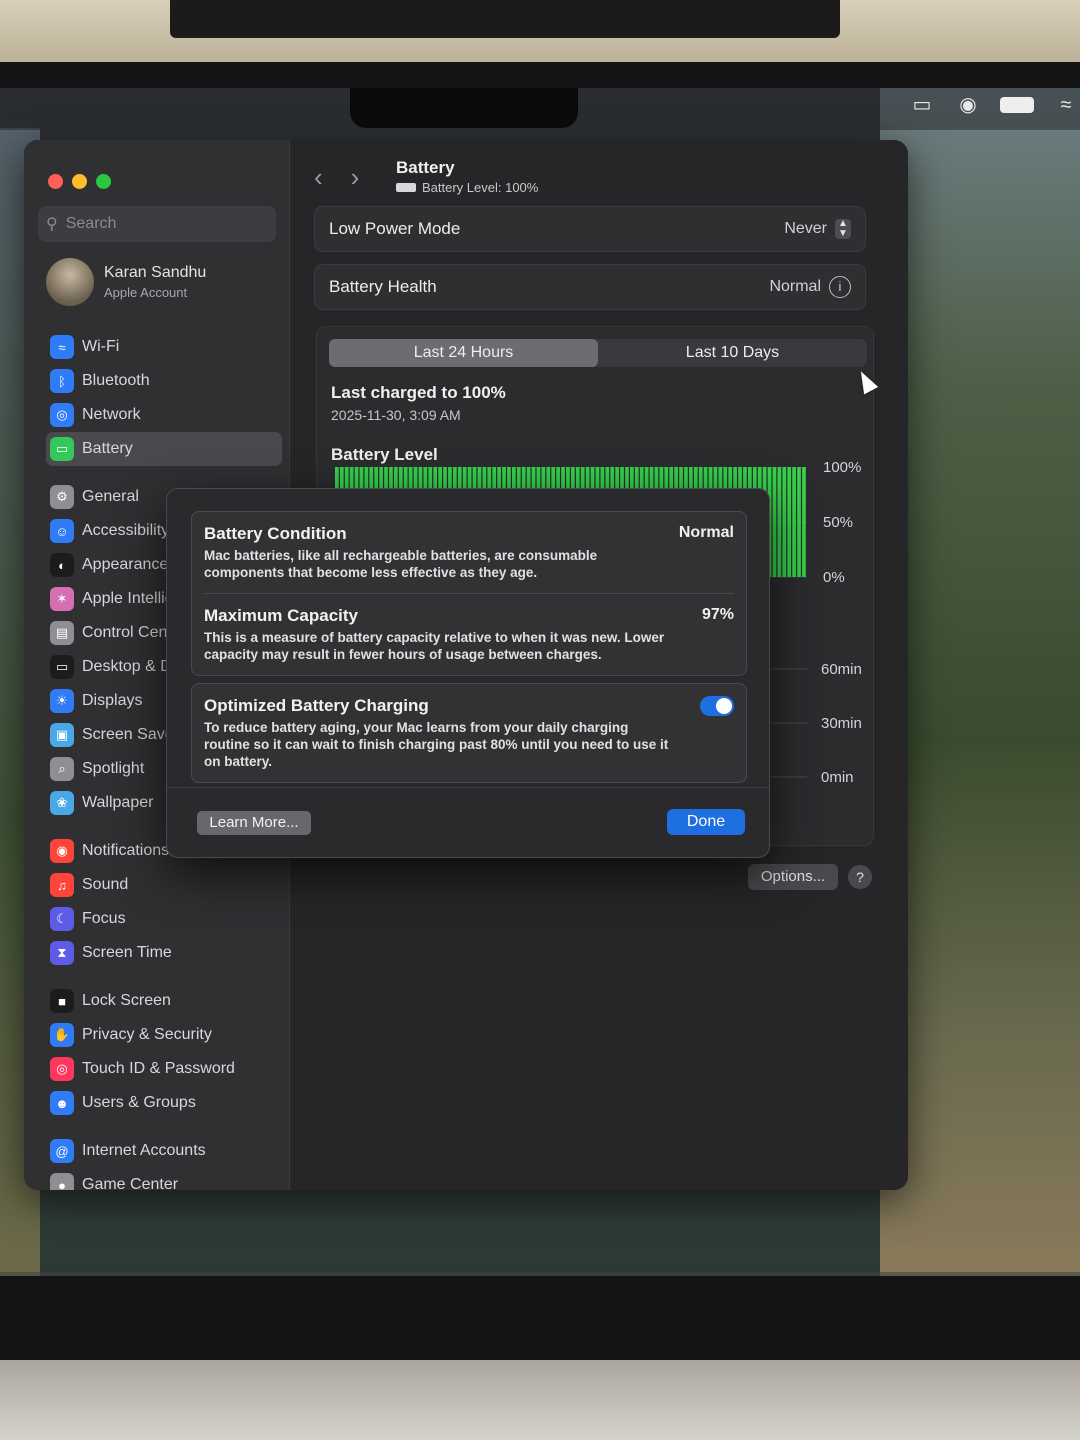 Image resolution: width=1080 pixels, height=1440 pixels. Describe the element at coordinates (125, 564) in the screenshot. I see `sidebar-item-label: Appearance` at that location.